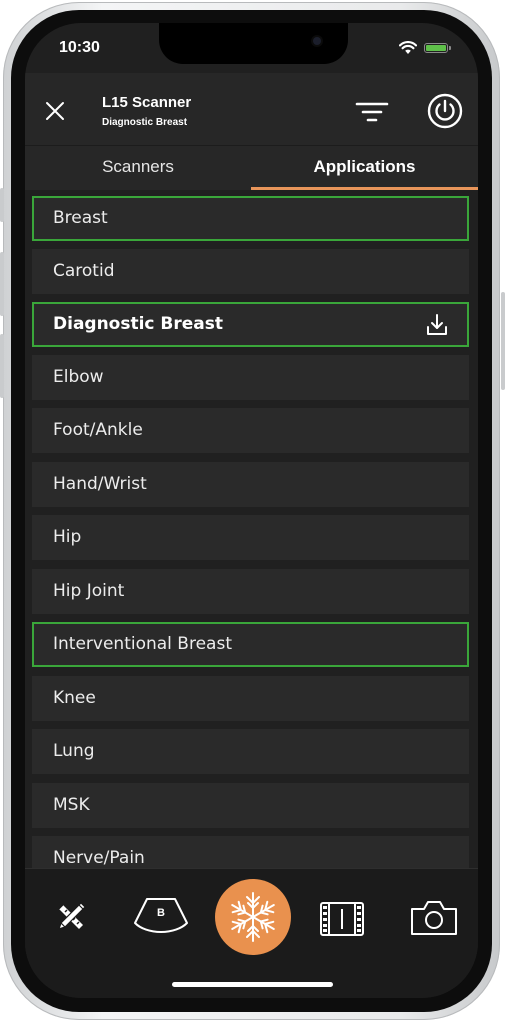 Image resolution: width=505 pixels, height=1024 pixels. I want to click on list-item-label: MSK, so click(71, 805).